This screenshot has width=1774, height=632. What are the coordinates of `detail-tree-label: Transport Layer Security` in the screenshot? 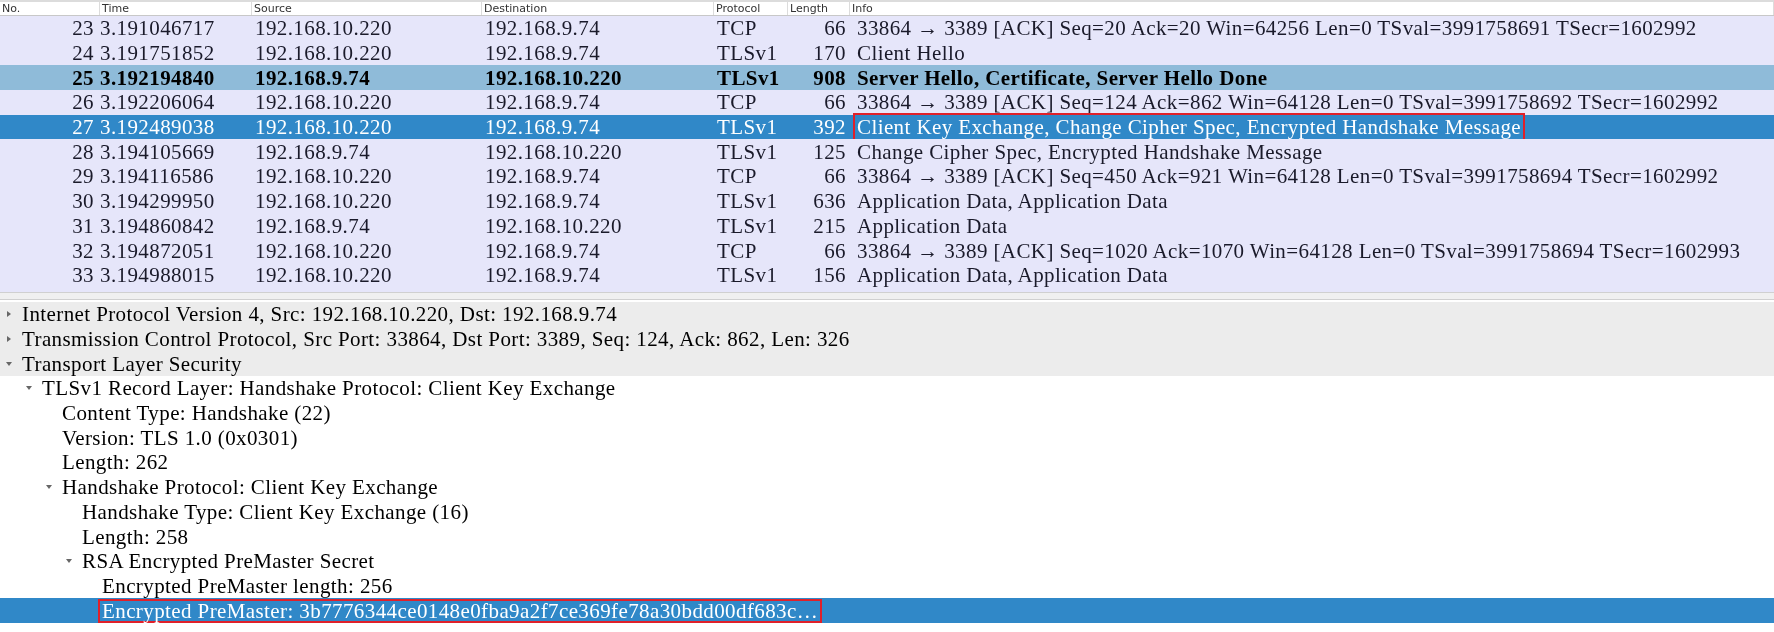 It's located at (132, 363).